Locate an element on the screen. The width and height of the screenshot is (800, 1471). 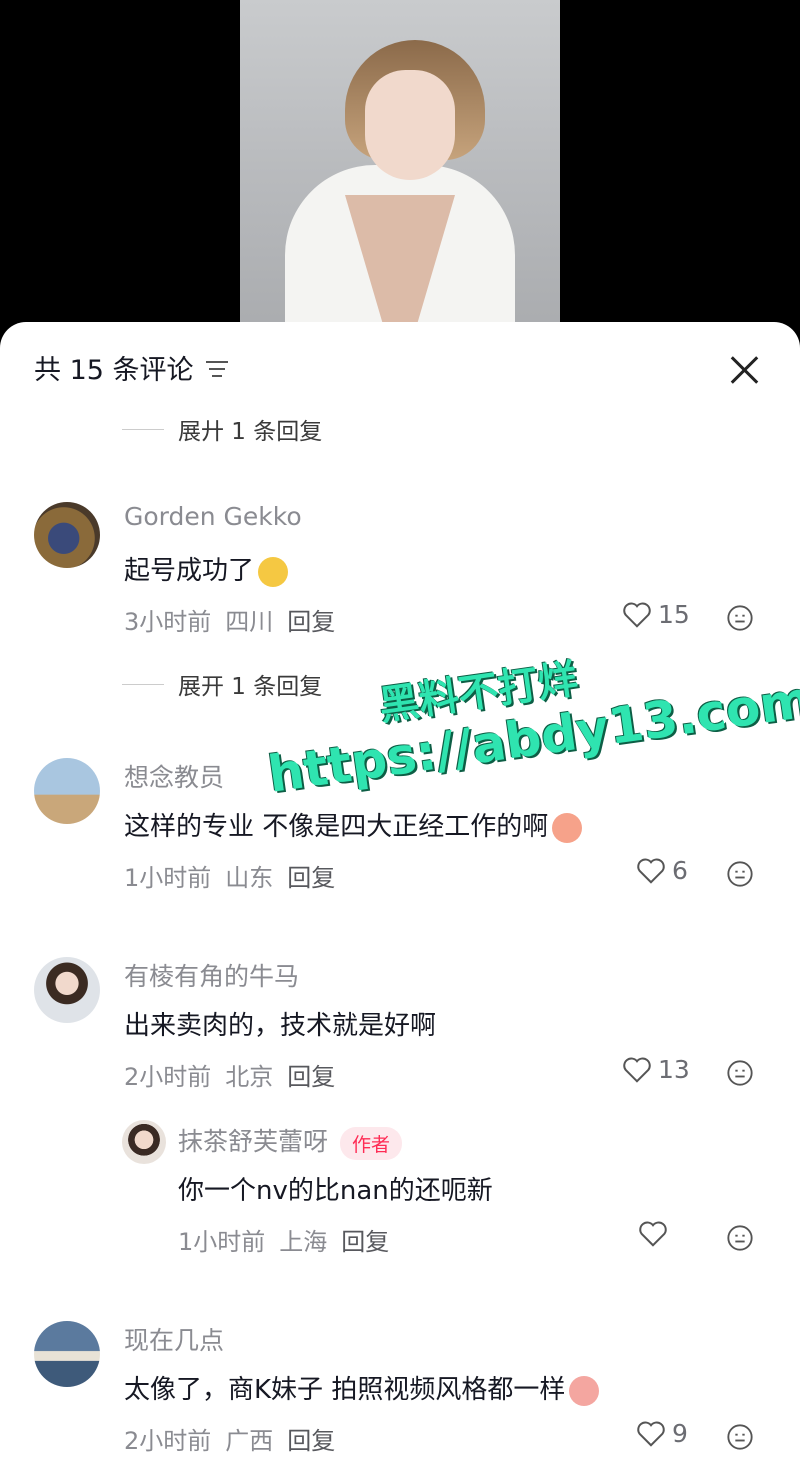
comment-text: 起号成功了 is located at coordinates (206, 568).